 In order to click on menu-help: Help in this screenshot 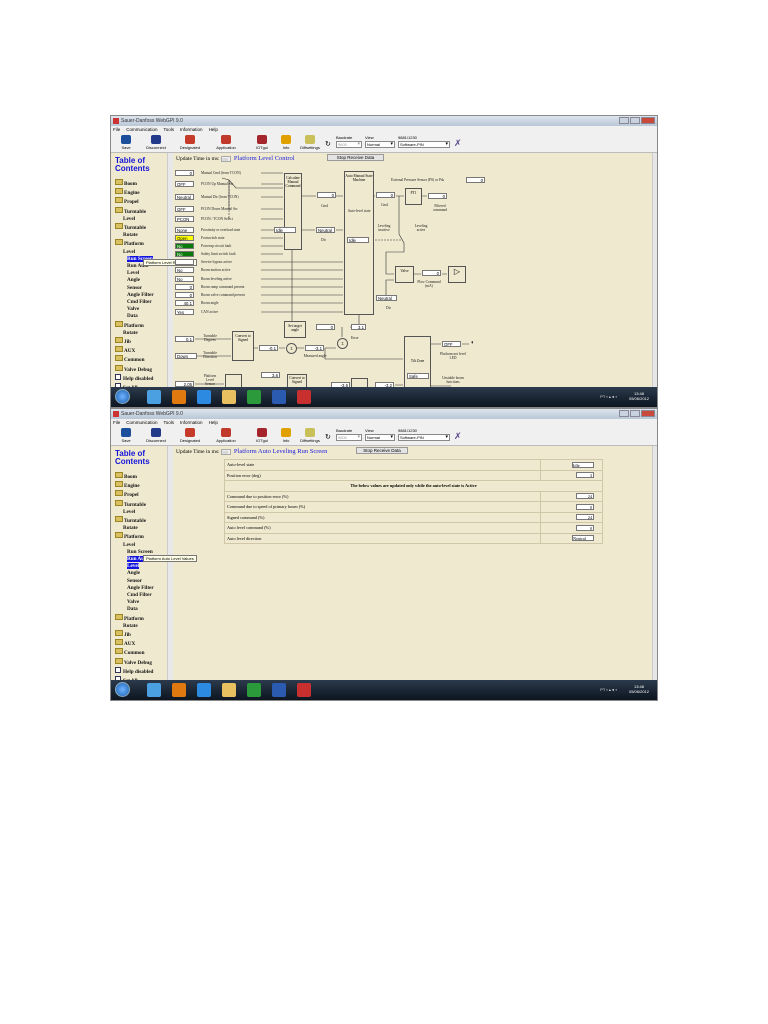, I will do `click(213, 130)`.